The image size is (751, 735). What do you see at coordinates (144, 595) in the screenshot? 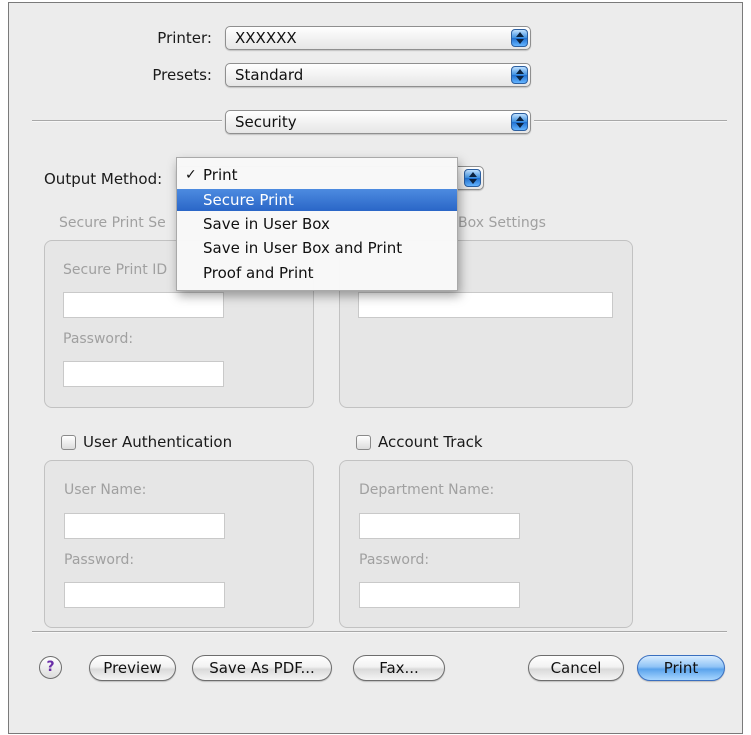
I see `user-password-field` at bounding box center [144, 595].